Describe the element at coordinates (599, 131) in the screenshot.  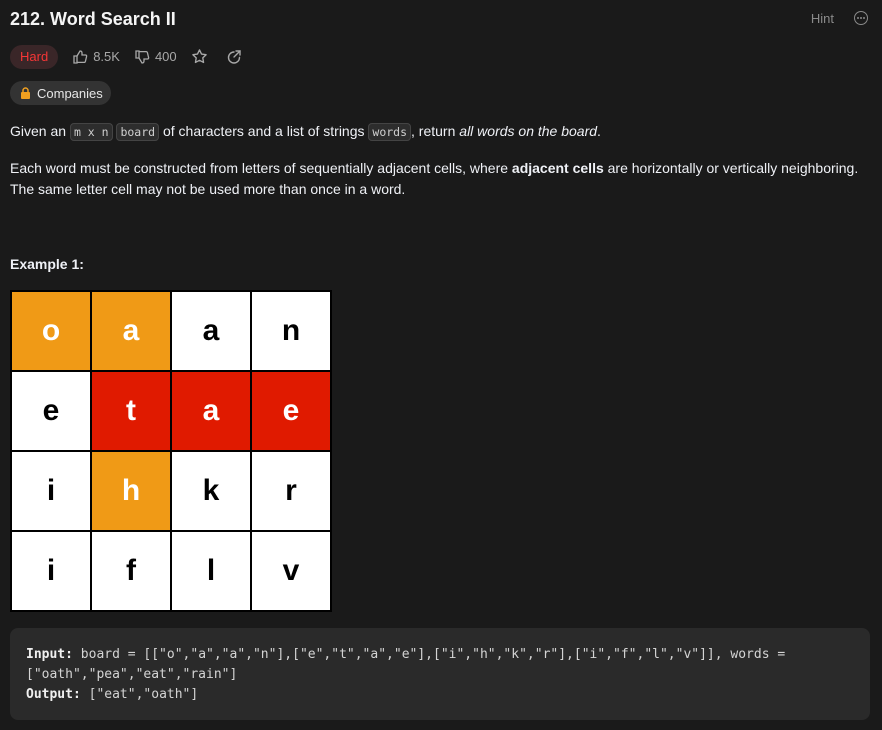
I see `text-segment: .` at that location.